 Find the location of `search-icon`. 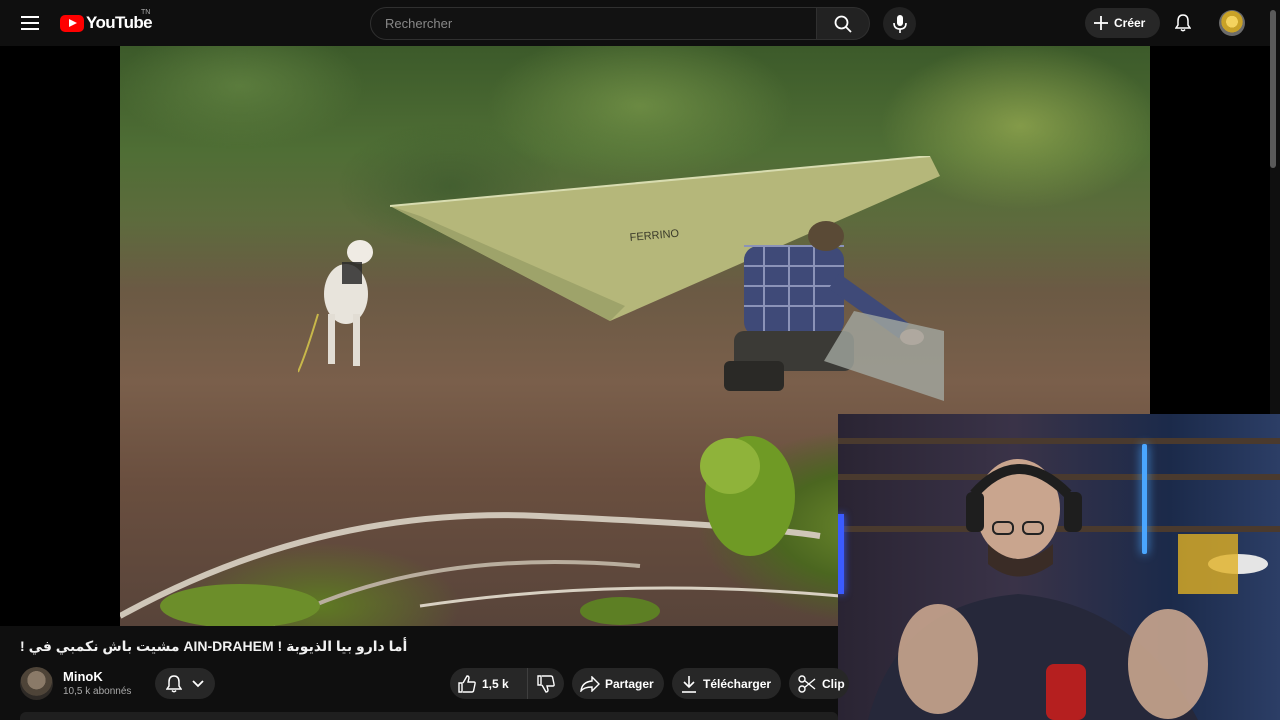

search-icon is located at coordinates (843, 24).